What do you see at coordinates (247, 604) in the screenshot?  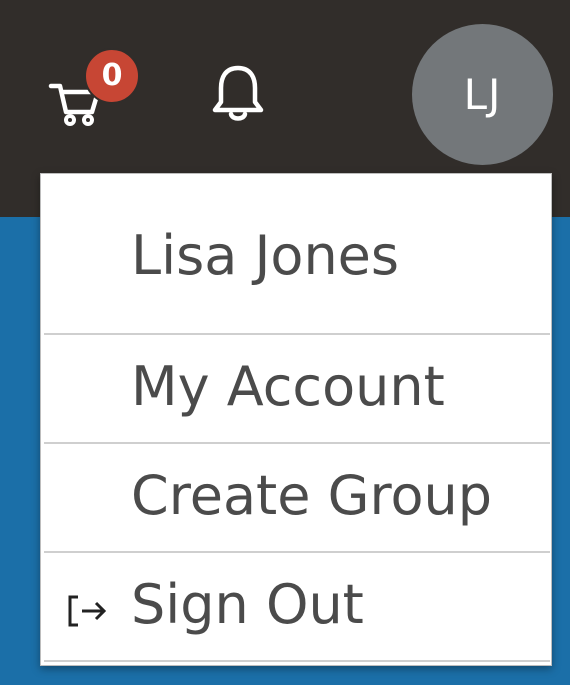 I see `menu-item-label: Sign Out` at bounding box center [247, 604].